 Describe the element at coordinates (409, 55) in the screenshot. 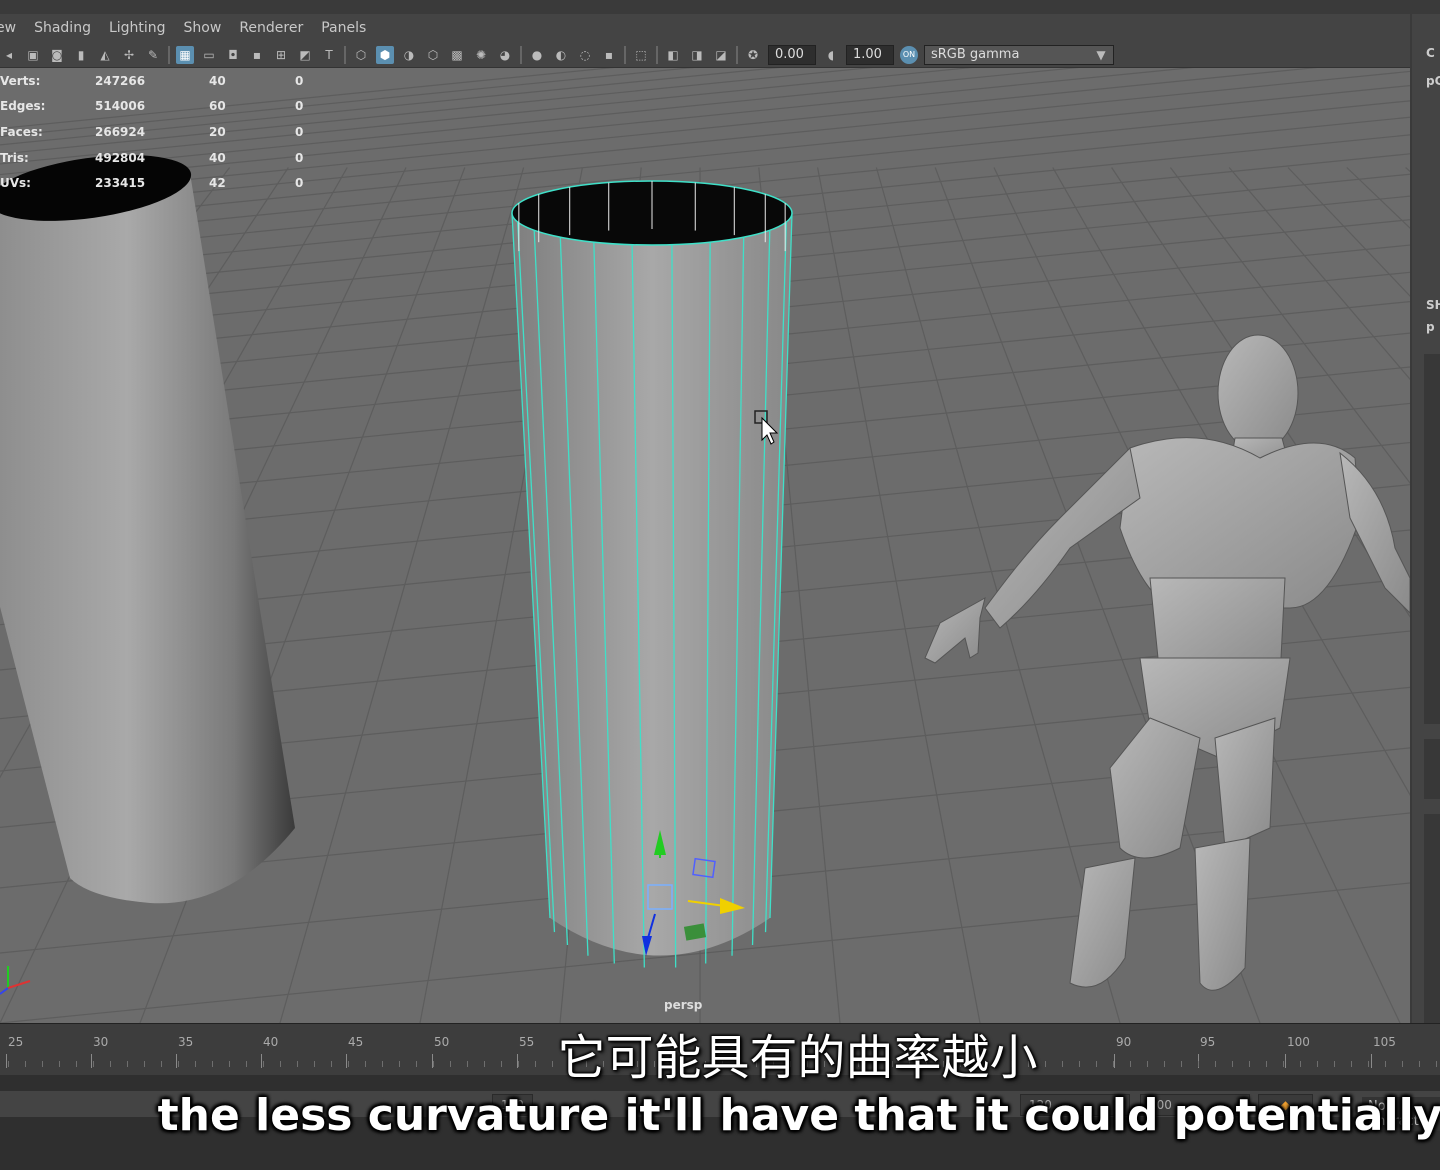

I see `default-material-icon: ◑` at that location.